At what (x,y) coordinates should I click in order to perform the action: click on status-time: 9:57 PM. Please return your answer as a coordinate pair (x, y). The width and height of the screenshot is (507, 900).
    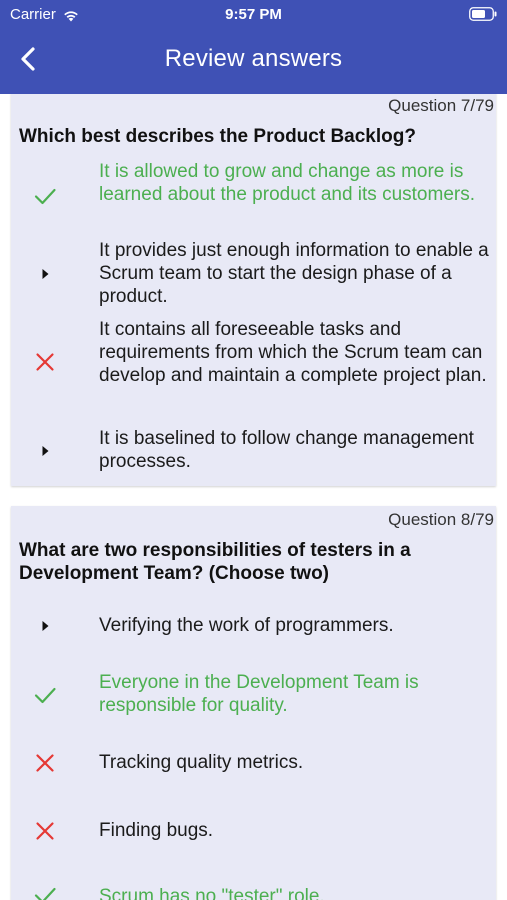
    Looking at the image, I should click on (253, 14).